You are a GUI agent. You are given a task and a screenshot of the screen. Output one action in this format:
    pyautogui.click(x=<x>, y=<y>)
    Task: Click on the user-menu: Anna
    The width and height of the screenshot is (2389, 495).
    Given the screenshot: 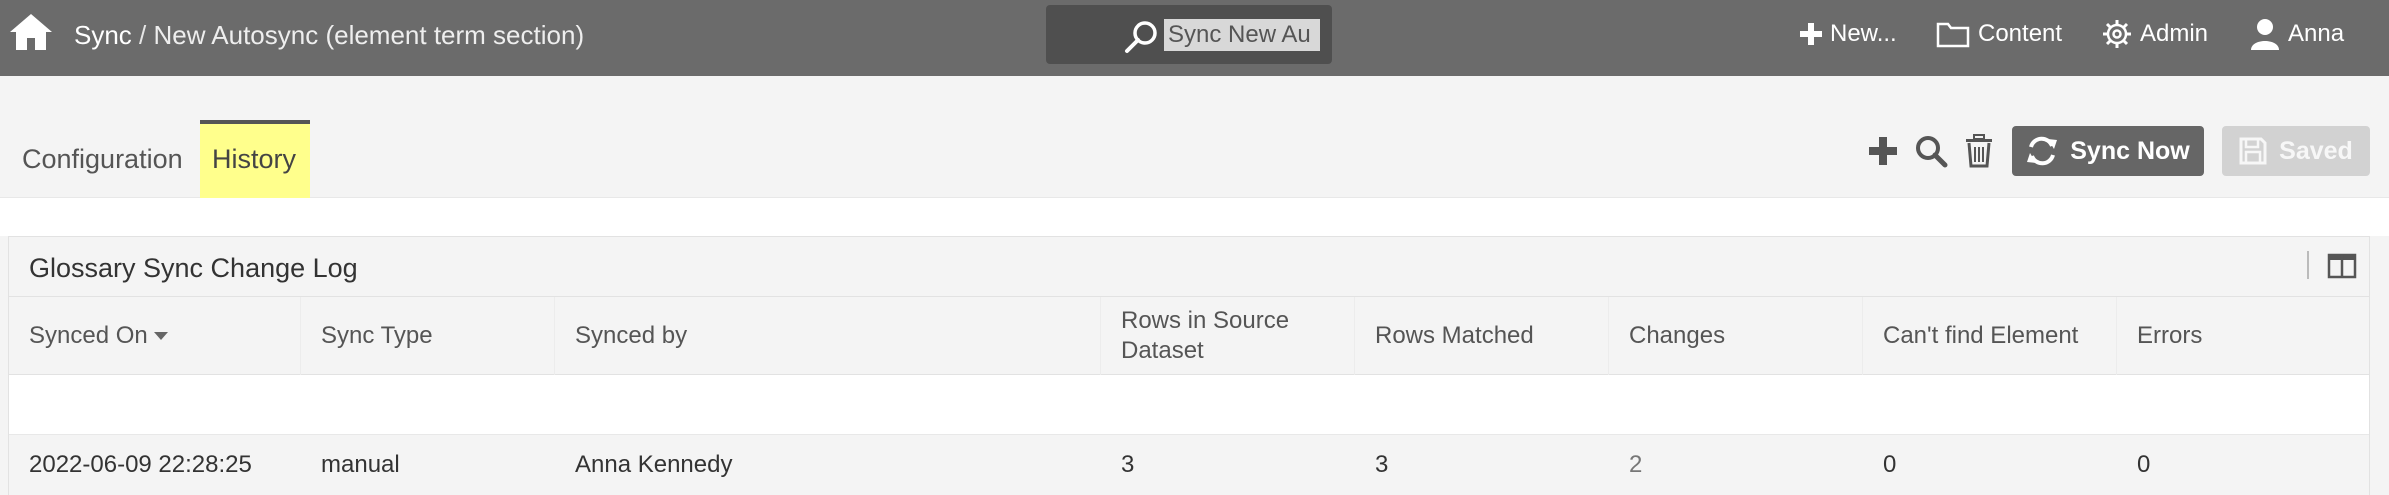 What is the action you would take?
    pyautogui.click(x=2297, y=34)
    